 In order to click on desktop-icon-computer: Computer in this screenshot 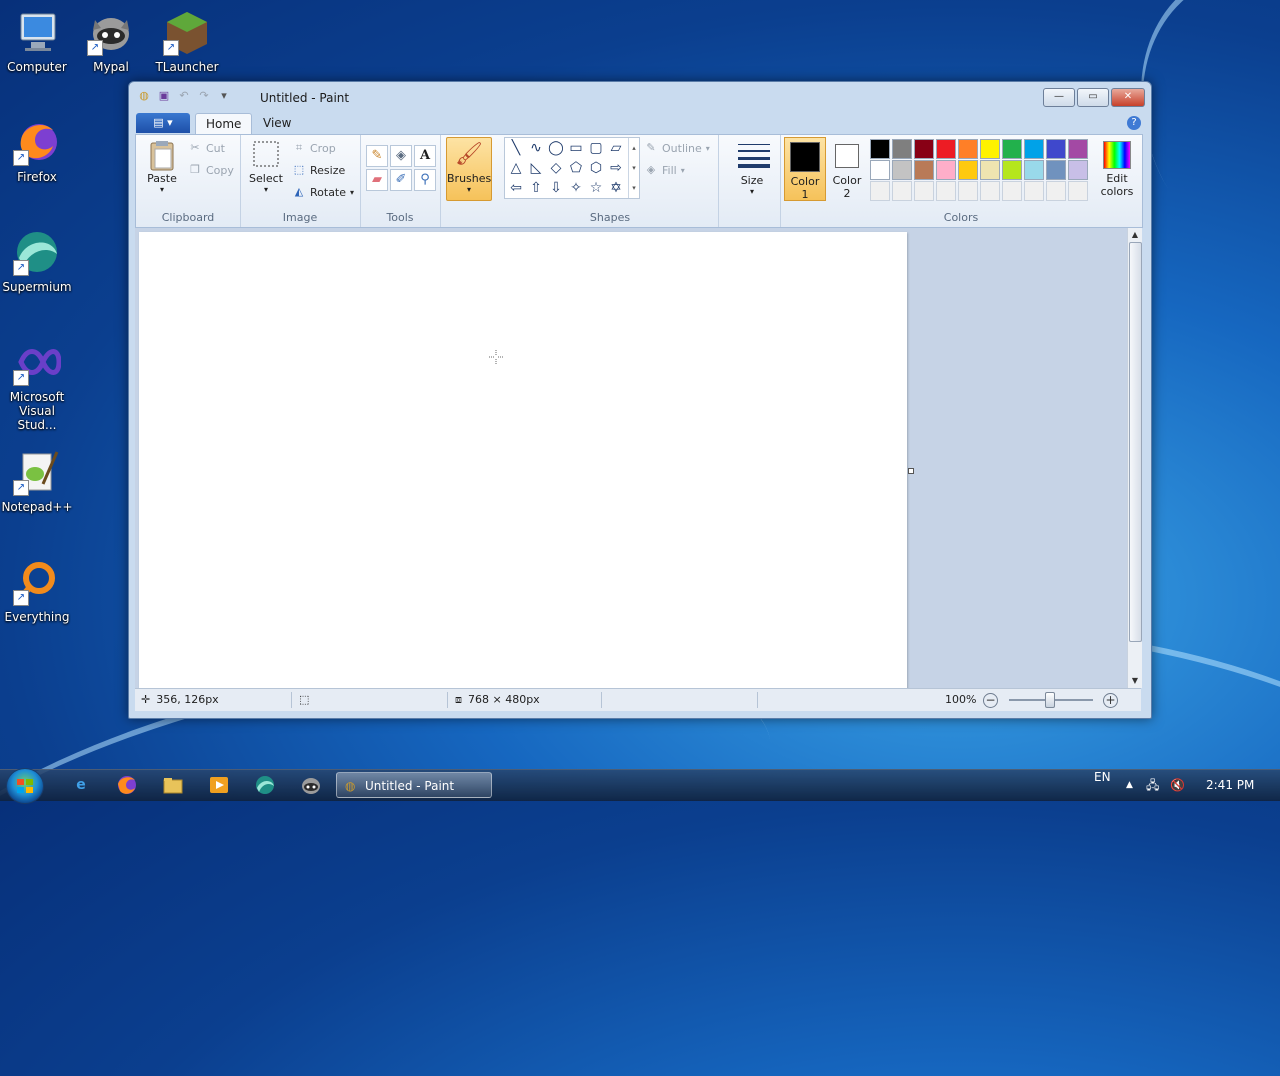, I will do `click(38, 41)`.